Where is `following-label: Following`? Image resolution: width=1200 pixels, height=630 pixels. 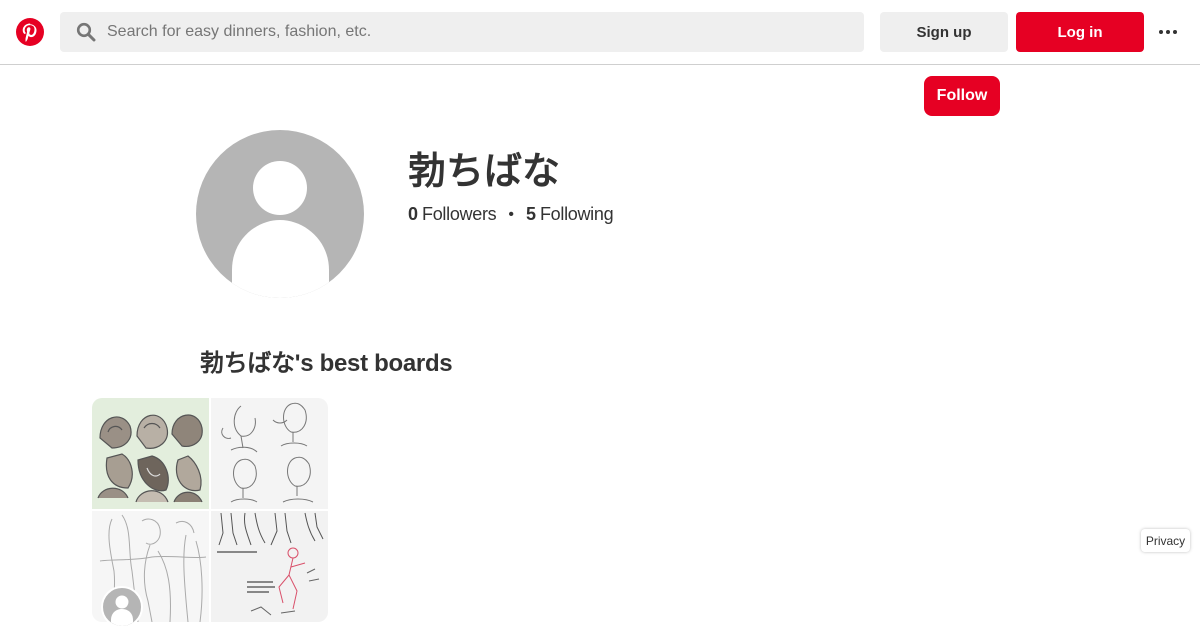 following-label: Following is located at coordinates (577, 214).